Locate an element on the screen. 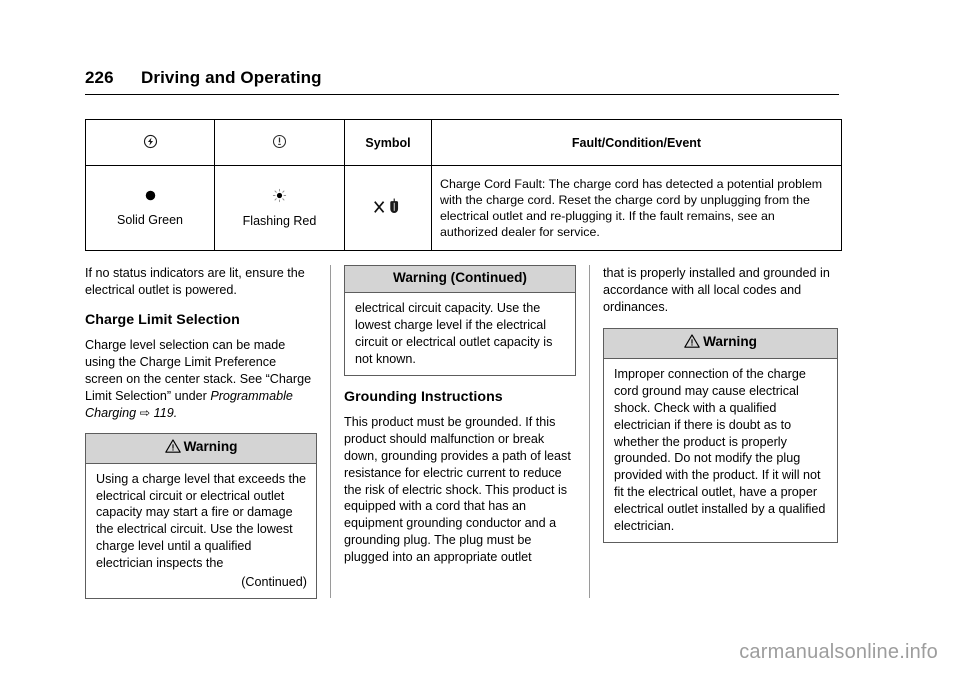 The image size is (960, 678). warning-continued-header: Warning (Continued) is located at coordinates (460, 279).